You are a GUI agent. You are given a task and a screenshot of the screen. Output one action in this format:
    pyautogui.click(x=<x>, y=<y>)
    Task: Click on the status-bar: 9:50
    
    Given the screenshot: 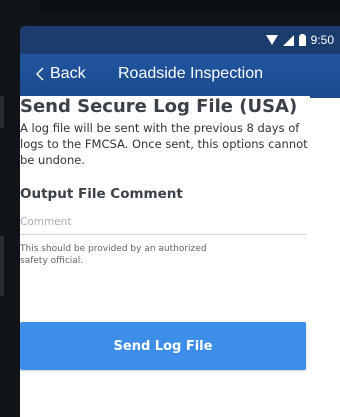 What is the action you would take?
    pyautogui.click(x=180, y=40)
    